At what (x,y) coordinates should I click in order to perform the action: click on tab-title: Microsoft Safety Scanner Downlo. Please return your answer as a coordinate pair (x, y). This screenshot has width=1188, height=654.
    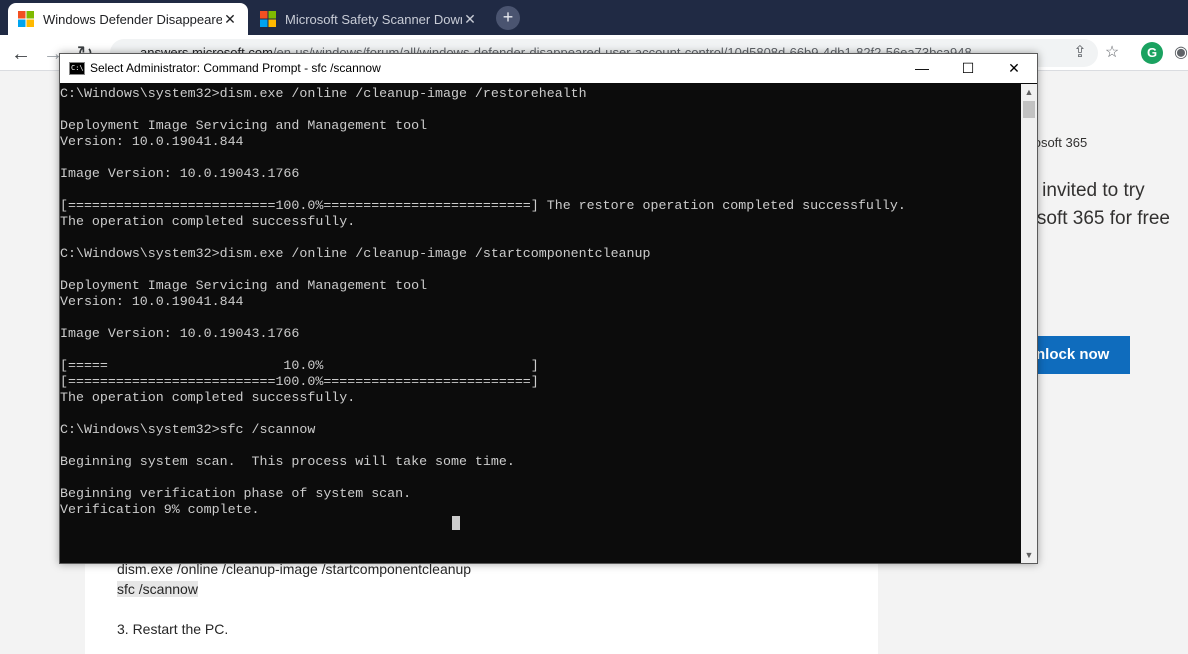
    Looking at the image, I should click on (373, 19).